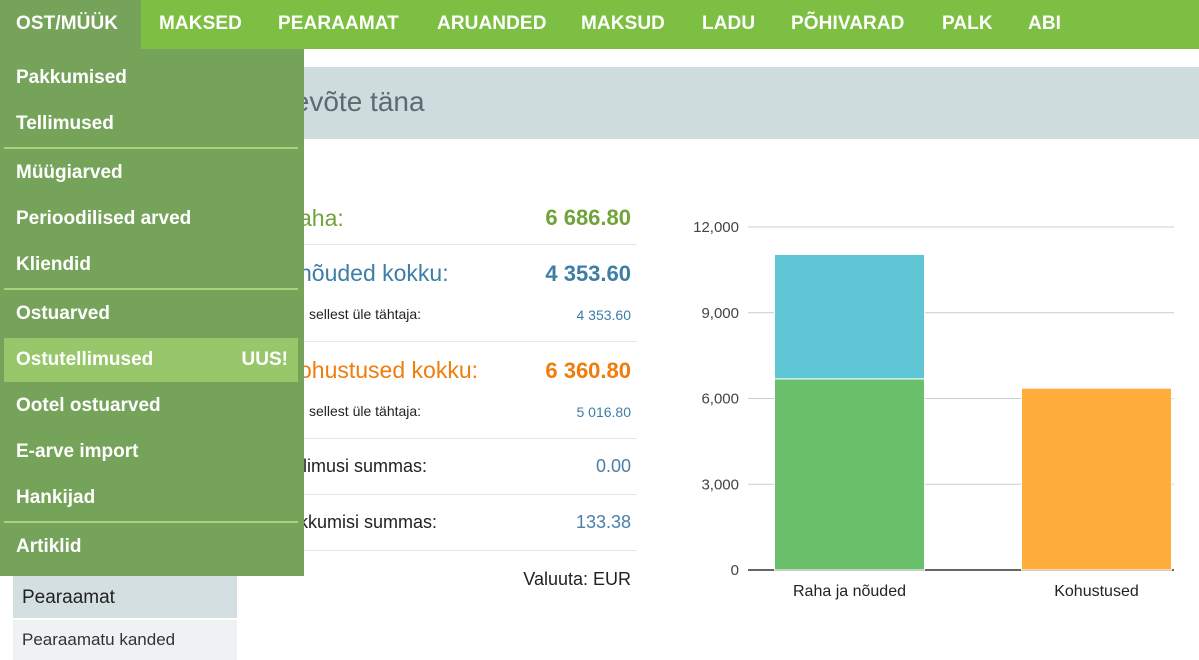 The height and width of the screenshot is (660, 1199). Describe the element at coordinates (125, 640) in the screenshot. I see `leftnav-item-pearaamatu-kanded: Pearaamatu kanded` at that location.